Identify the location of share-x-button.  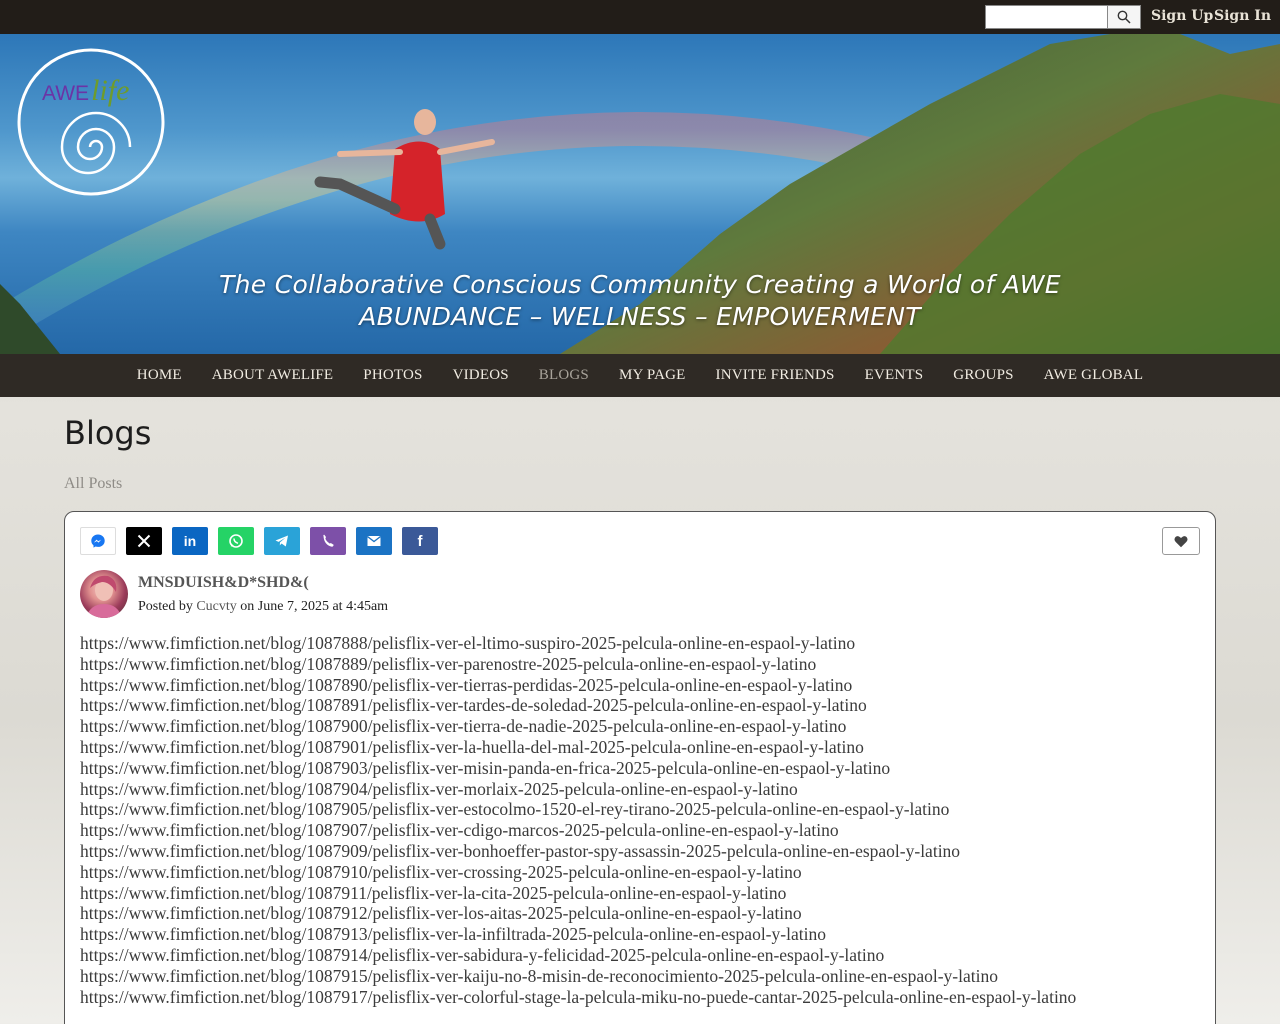
(144, 541).